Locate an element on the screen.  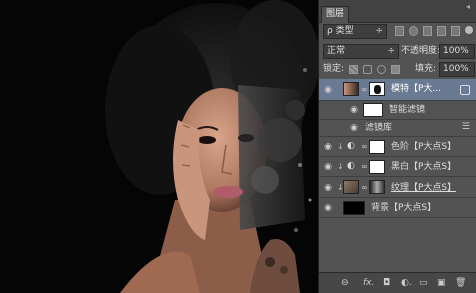
tab-layers: 图层 is located at coordinates (335, 14).